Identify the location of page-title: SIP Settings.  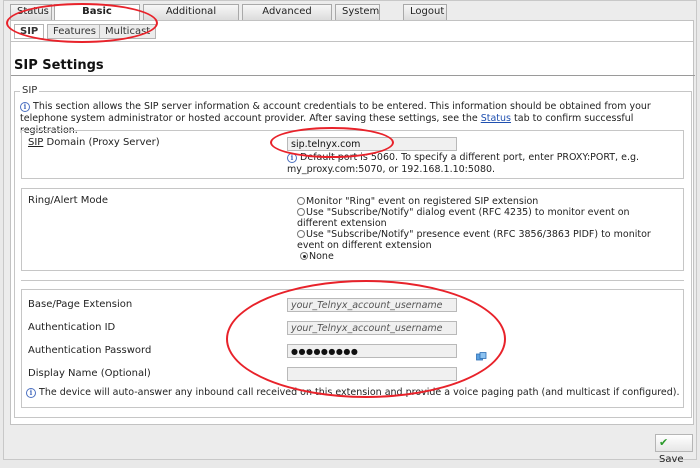
(59, 65).